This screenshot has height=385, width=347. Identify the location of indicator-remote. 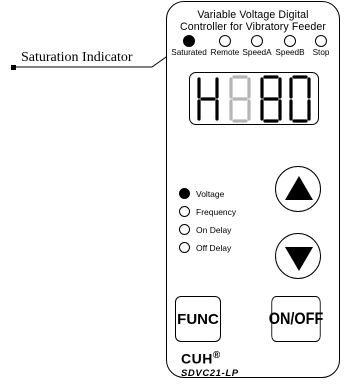
(225, 41).